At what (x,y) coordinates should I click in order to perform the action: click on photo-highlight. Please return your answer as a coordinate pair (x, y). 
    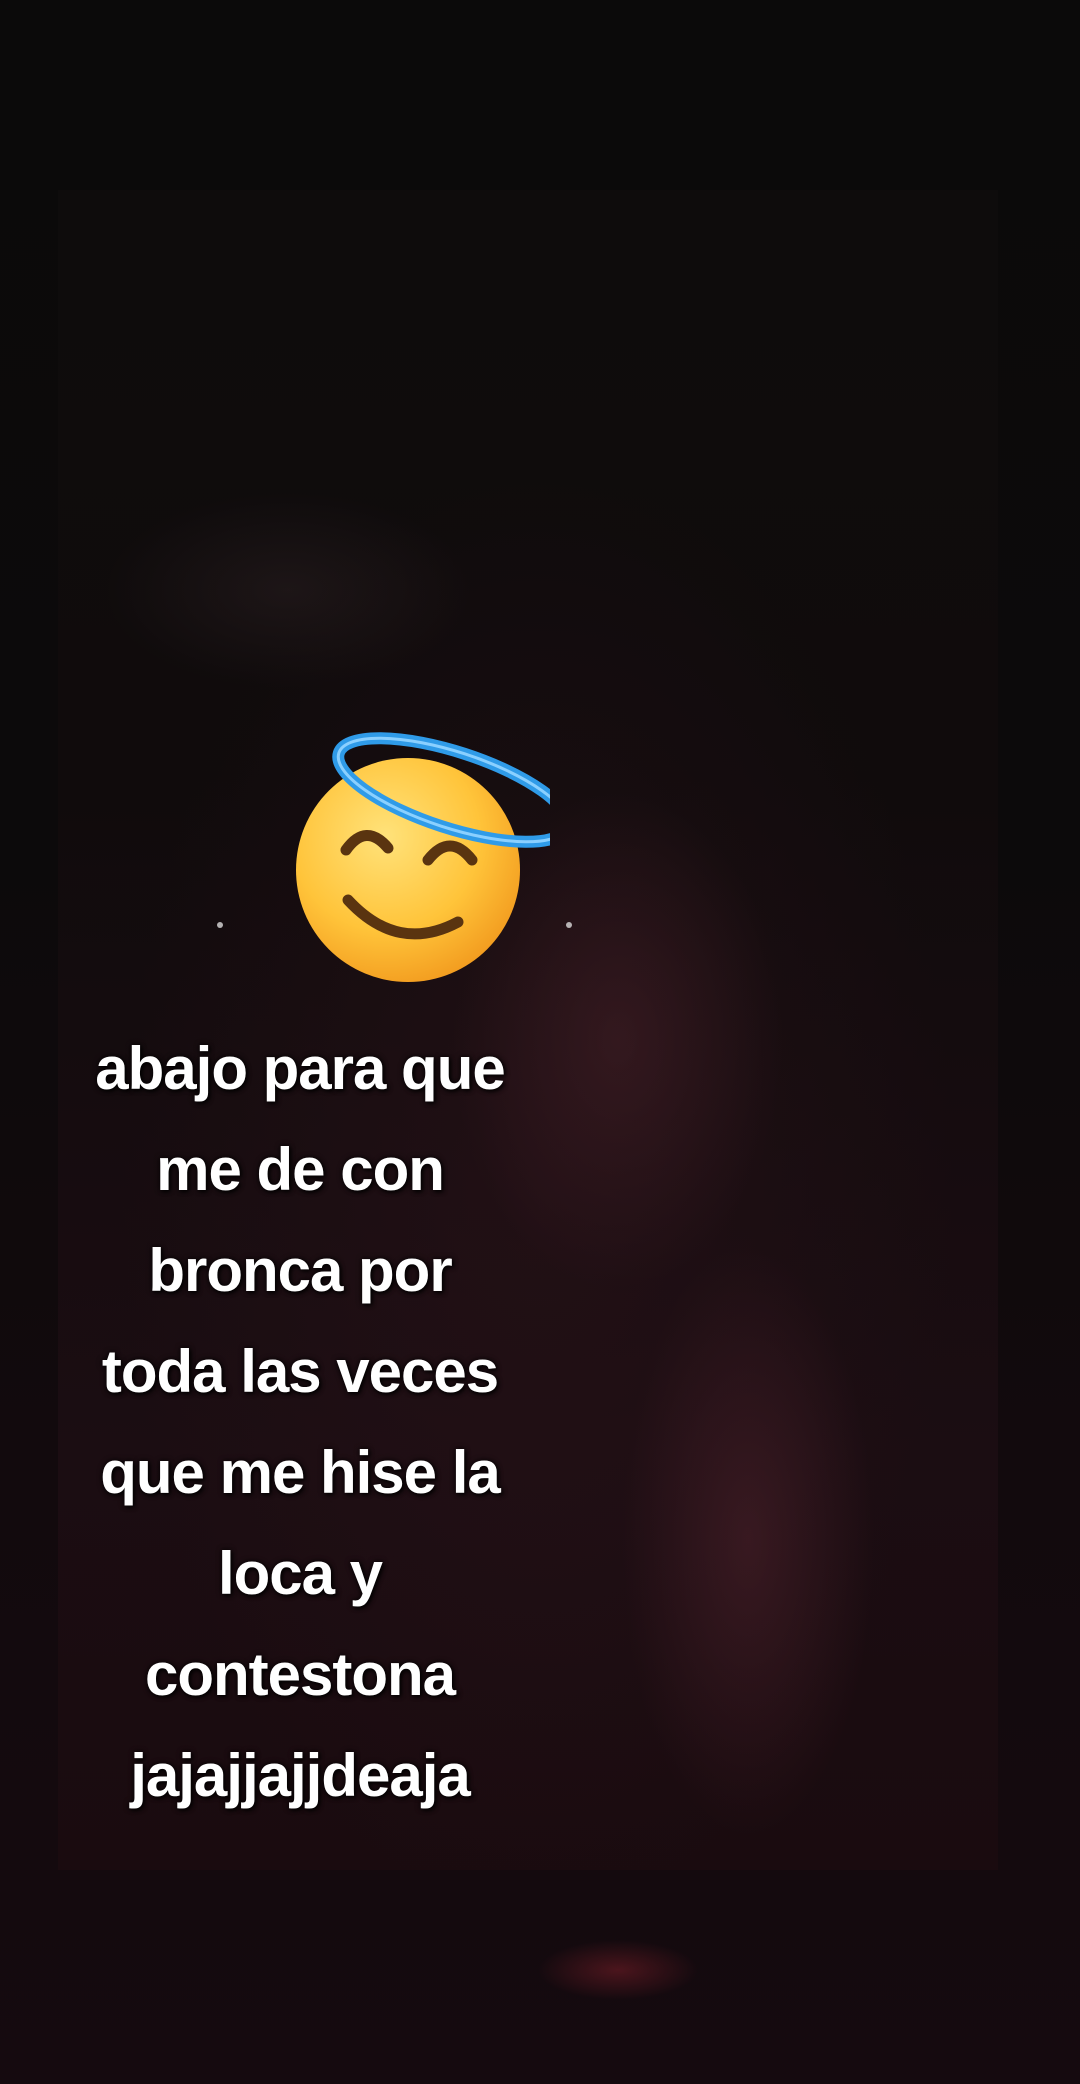
    Looking at the image, I should click on (618, 1970).